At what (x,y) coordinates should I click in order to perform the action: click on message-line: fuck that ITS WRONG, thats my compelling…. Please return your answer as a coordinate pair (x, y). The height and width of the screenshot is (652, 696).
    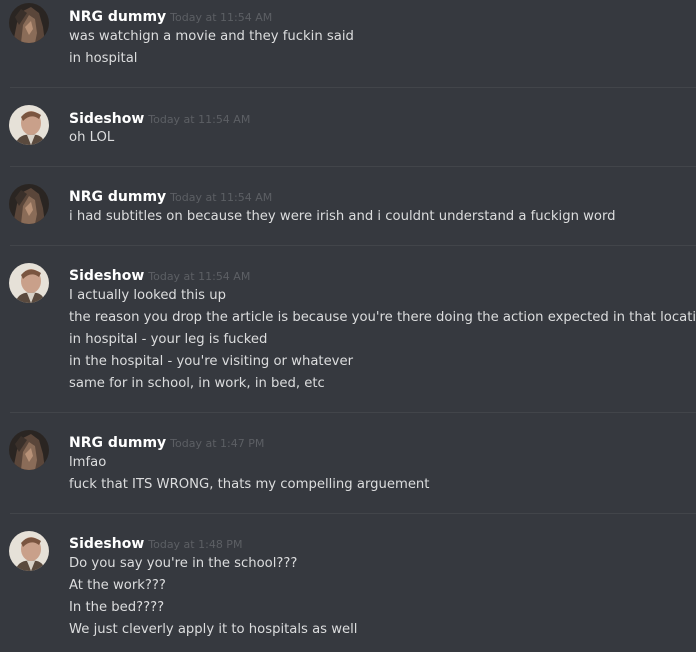
    Looking at the image, I should click on (249, 484).